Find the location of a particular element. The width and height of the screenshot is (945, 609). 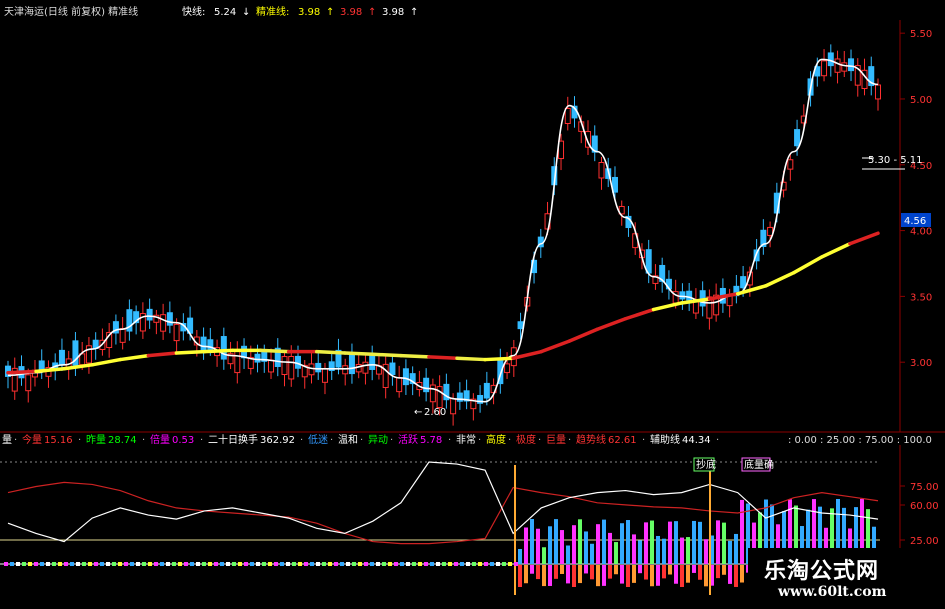

watermark-name: 乐淘公式网 is located at coordinates (822, 571).